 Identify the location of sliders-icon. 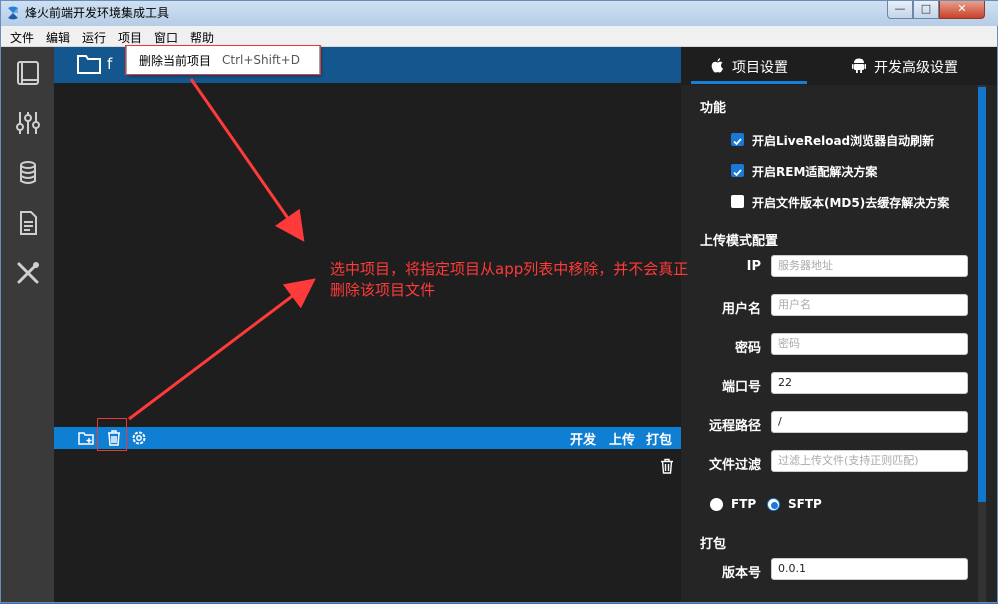
(28, 123).